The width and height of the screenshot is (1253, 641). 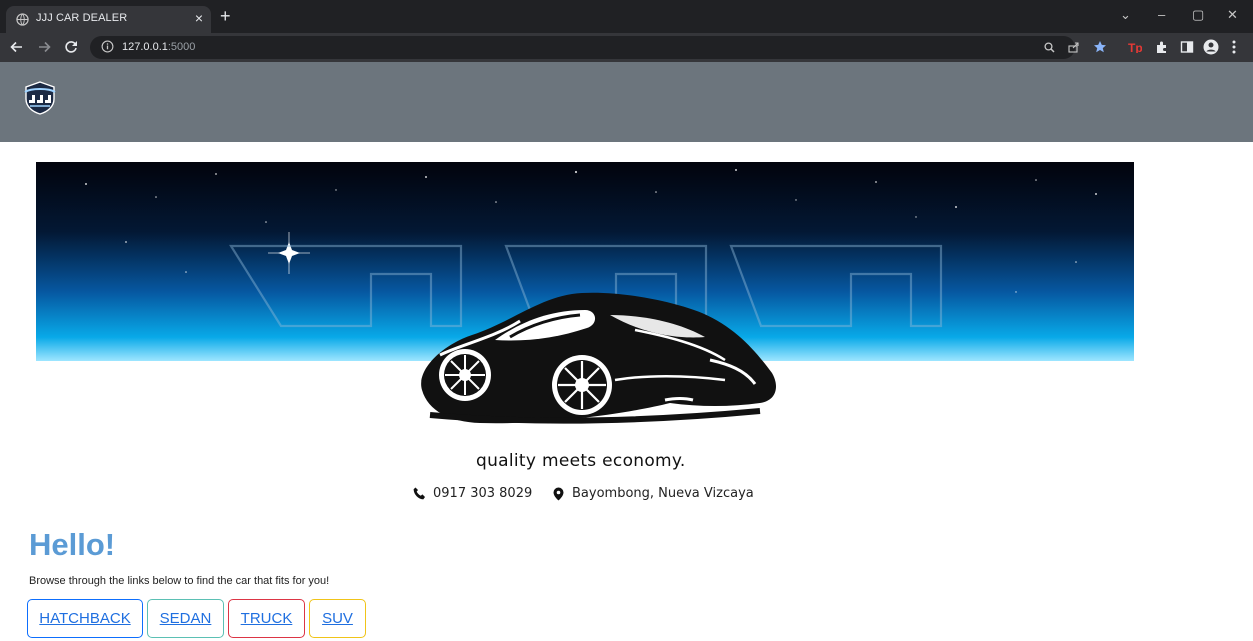 I want to click on url-text: 127.0.0.1:5000, so click(x=158, y=47).